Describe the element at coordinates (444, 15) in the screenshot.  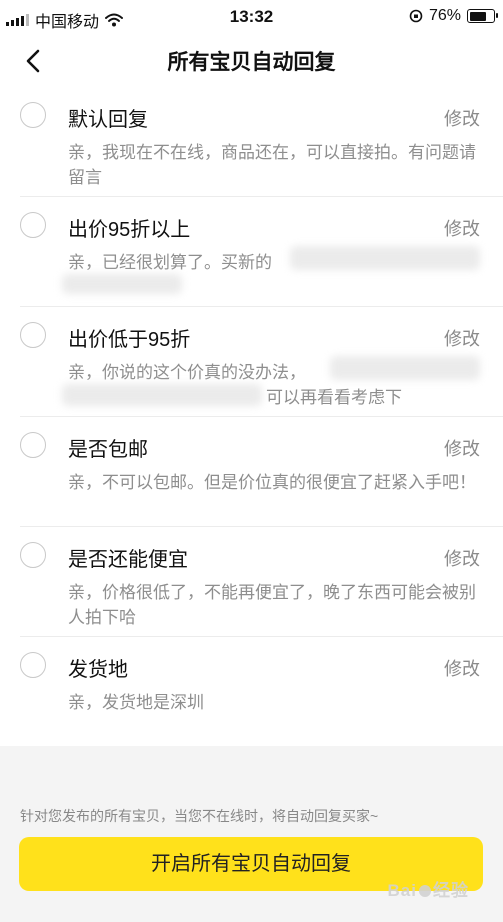
I see `battery-percent: 76%` at that location.